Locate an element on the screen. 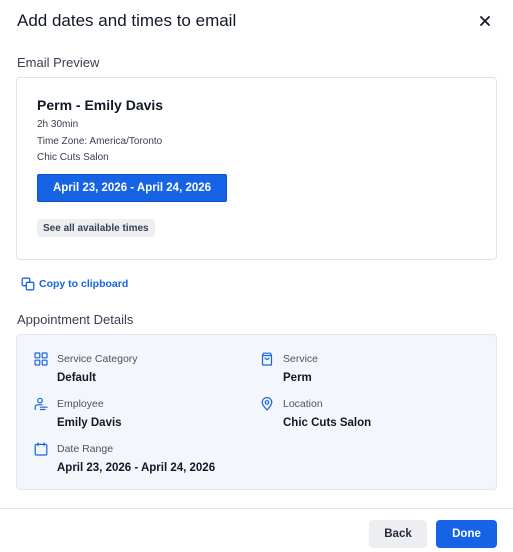  copy-link-label: Copy to clipboard is located at coordinates (84, 283).